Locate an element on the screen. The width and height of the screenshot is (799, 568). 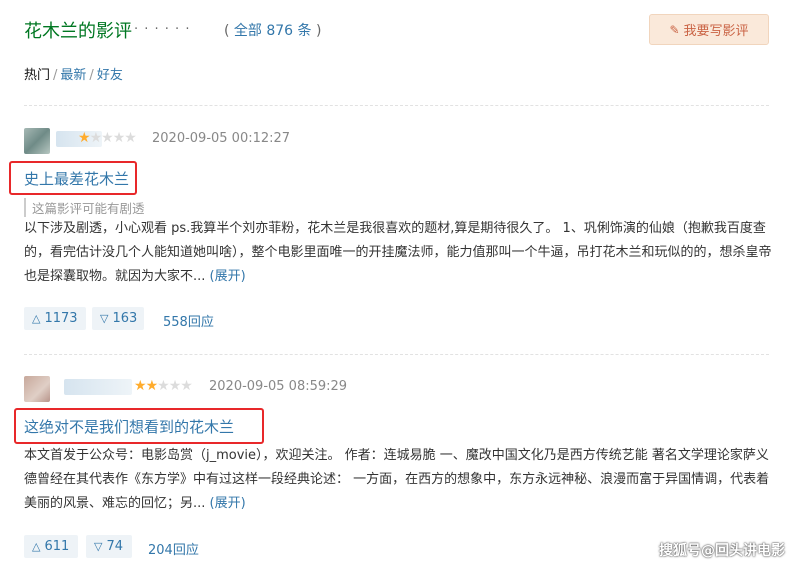
review-time: 2020-09-05 08:59:29 is located at coordinates (278, 386).